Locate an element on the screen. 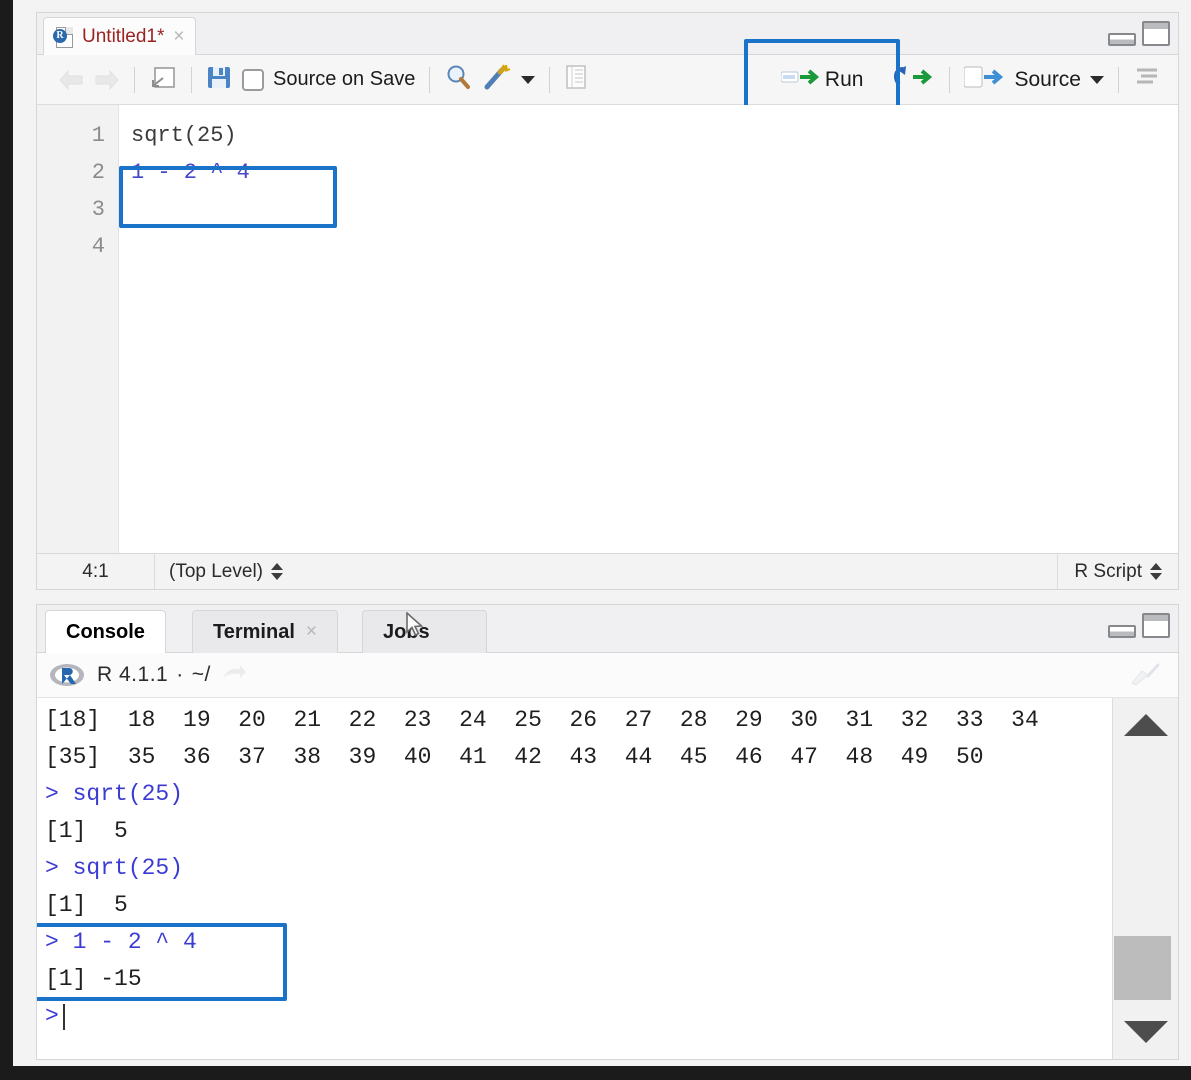 The image size is (1191, 1080). file-type-label: R Script is located at coordinates (1108, 571).